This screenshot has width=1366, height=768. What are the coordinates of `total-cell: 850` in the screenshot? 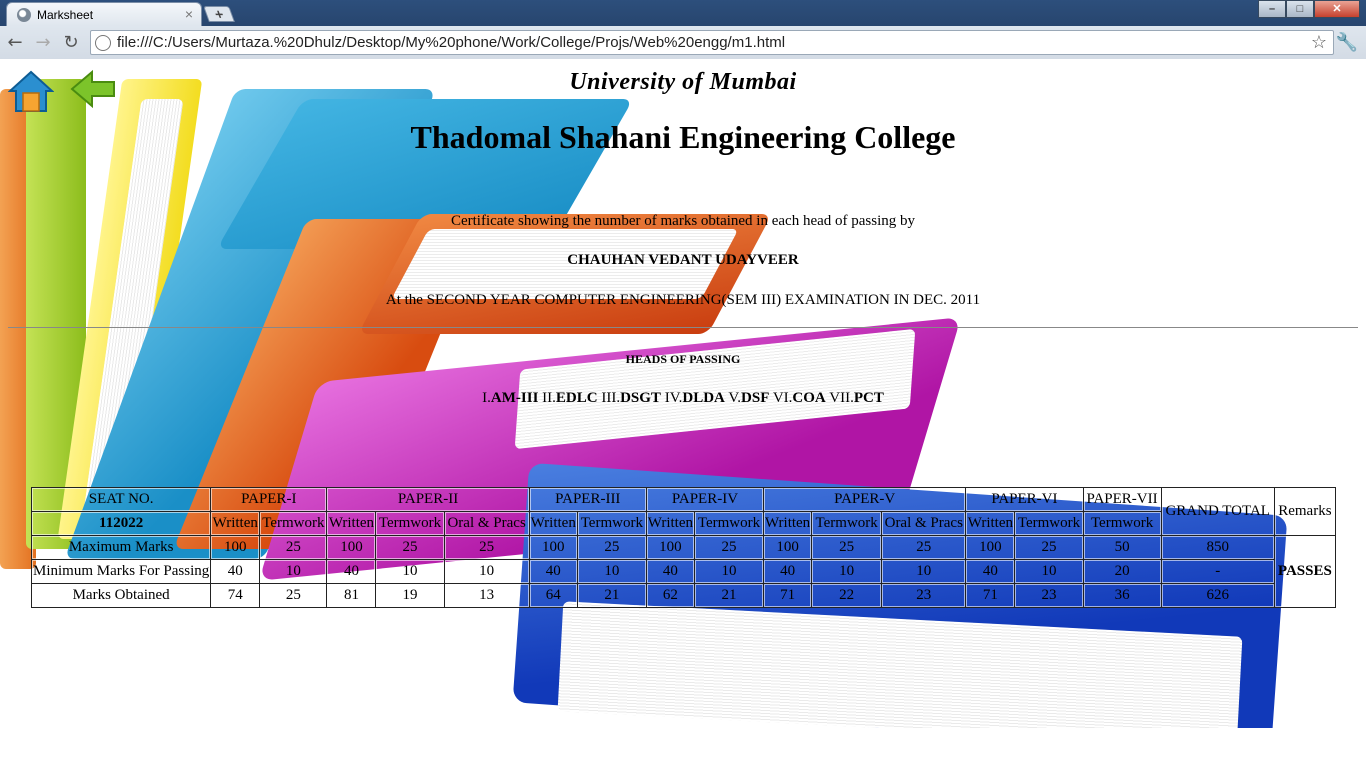 It's located at (1217, 547).